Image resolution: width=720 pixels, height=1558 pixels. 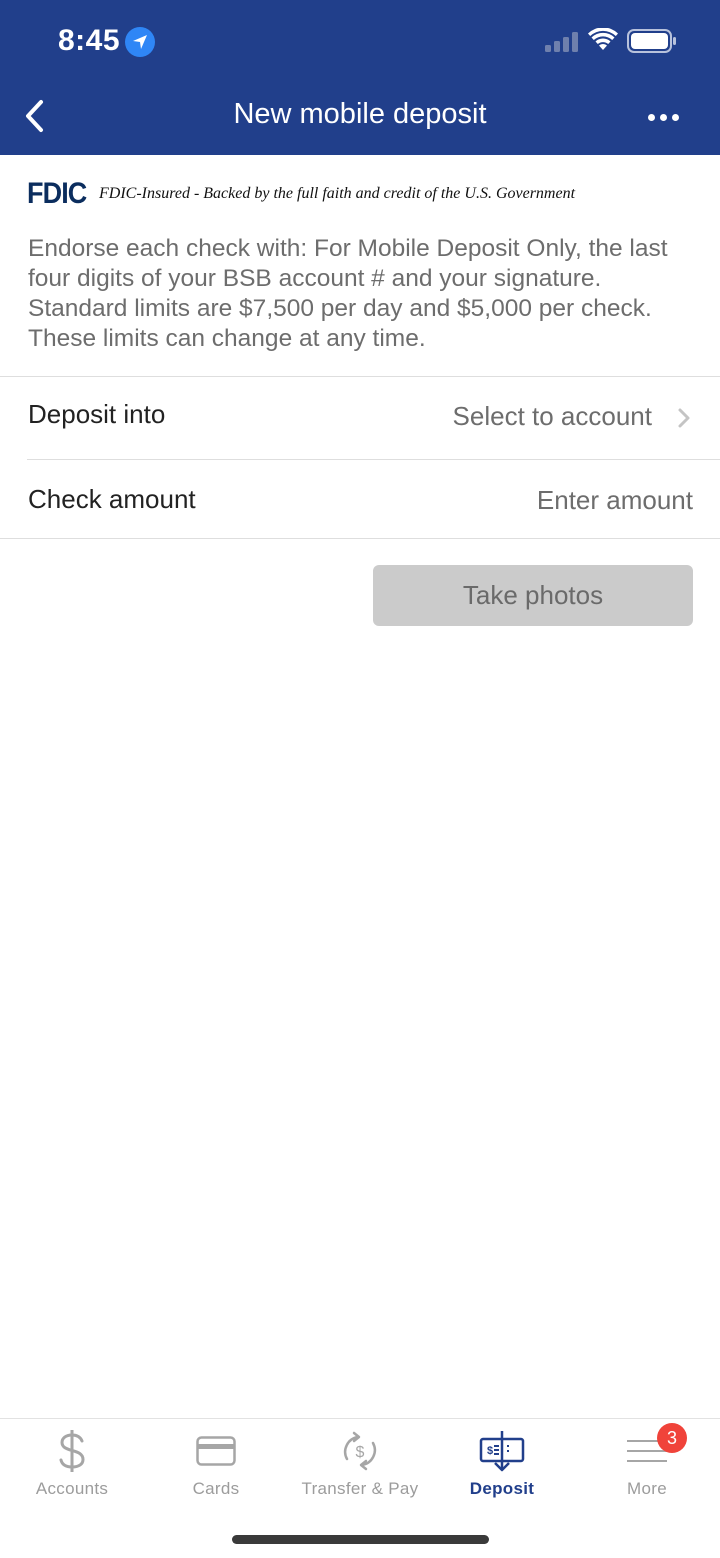 I want to click on fdic-logo: FDIC, so click(x=57, y=193).